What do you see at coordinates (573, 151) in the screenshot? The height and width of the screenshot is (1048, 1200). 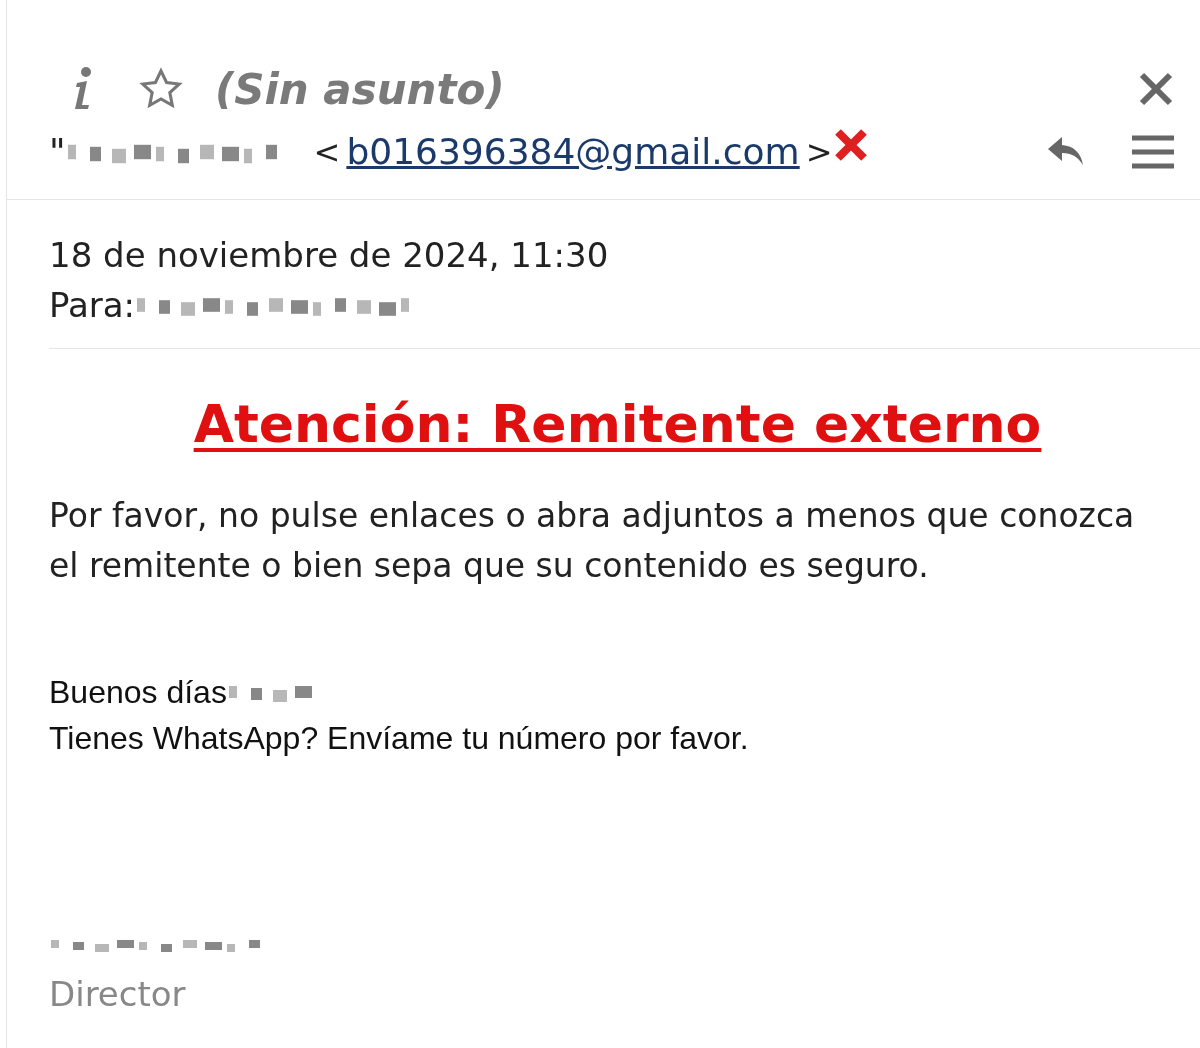 I see `sender-email-link: b016396384@gmail.com` at bounding box center [573, 151].